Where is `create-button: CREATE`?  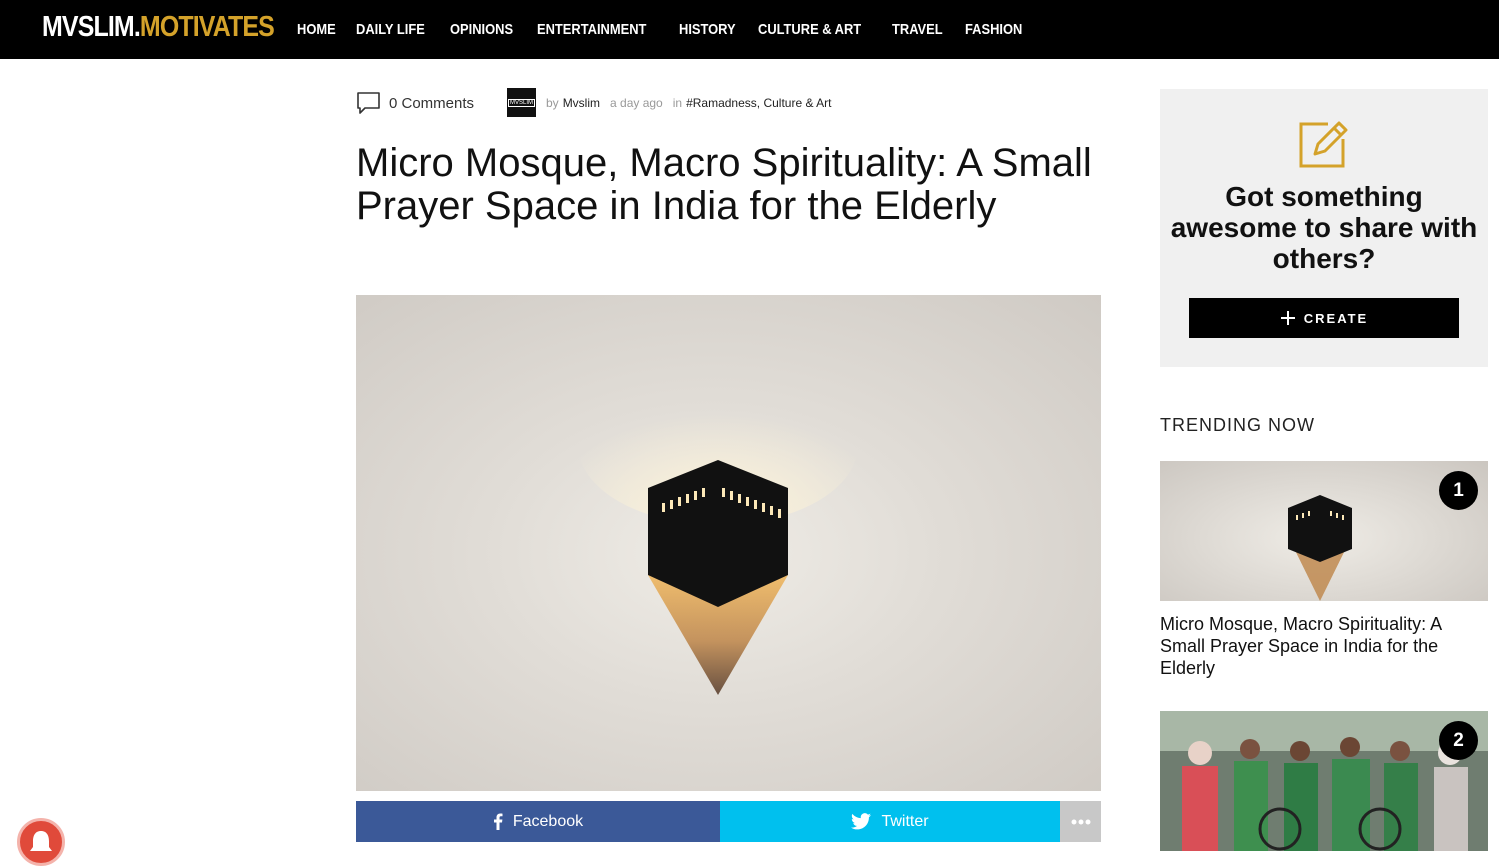 create-button: CREATE is located at coordinates (1324, 318).